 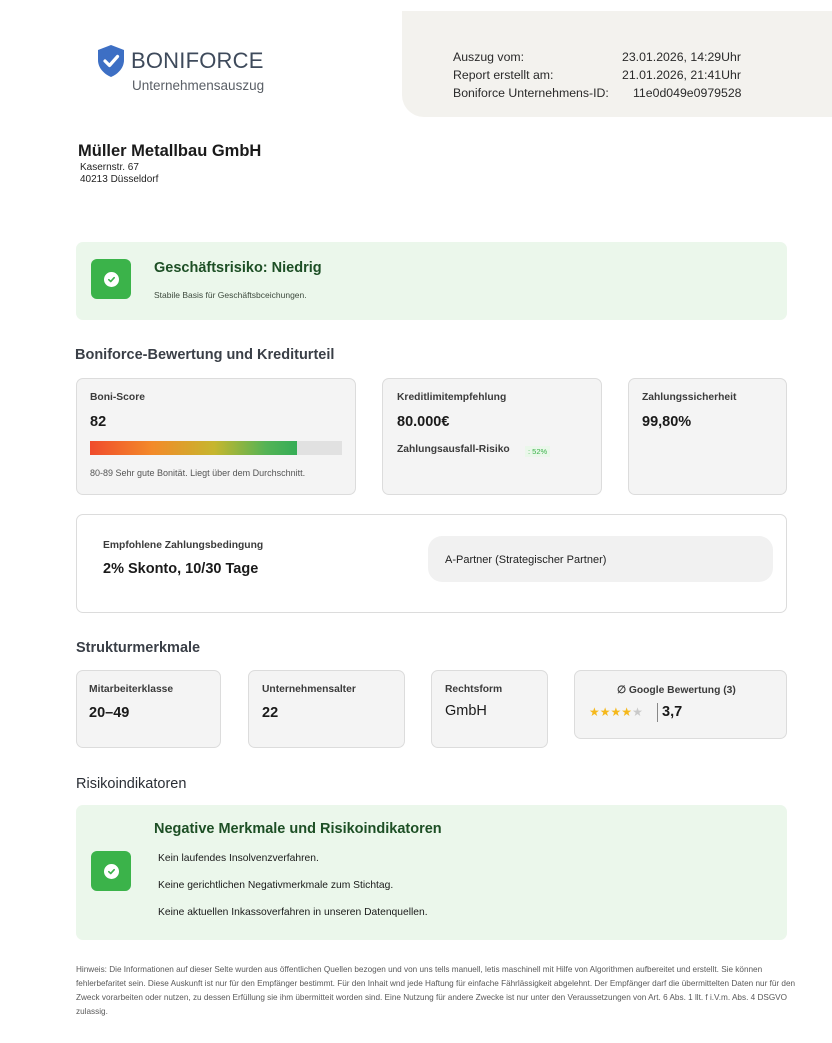 What do you see at coordinates (170, 151) in the screenshot?
I see `company-name: Müller Metallbau GmbH` at bounding box center [170, 151].